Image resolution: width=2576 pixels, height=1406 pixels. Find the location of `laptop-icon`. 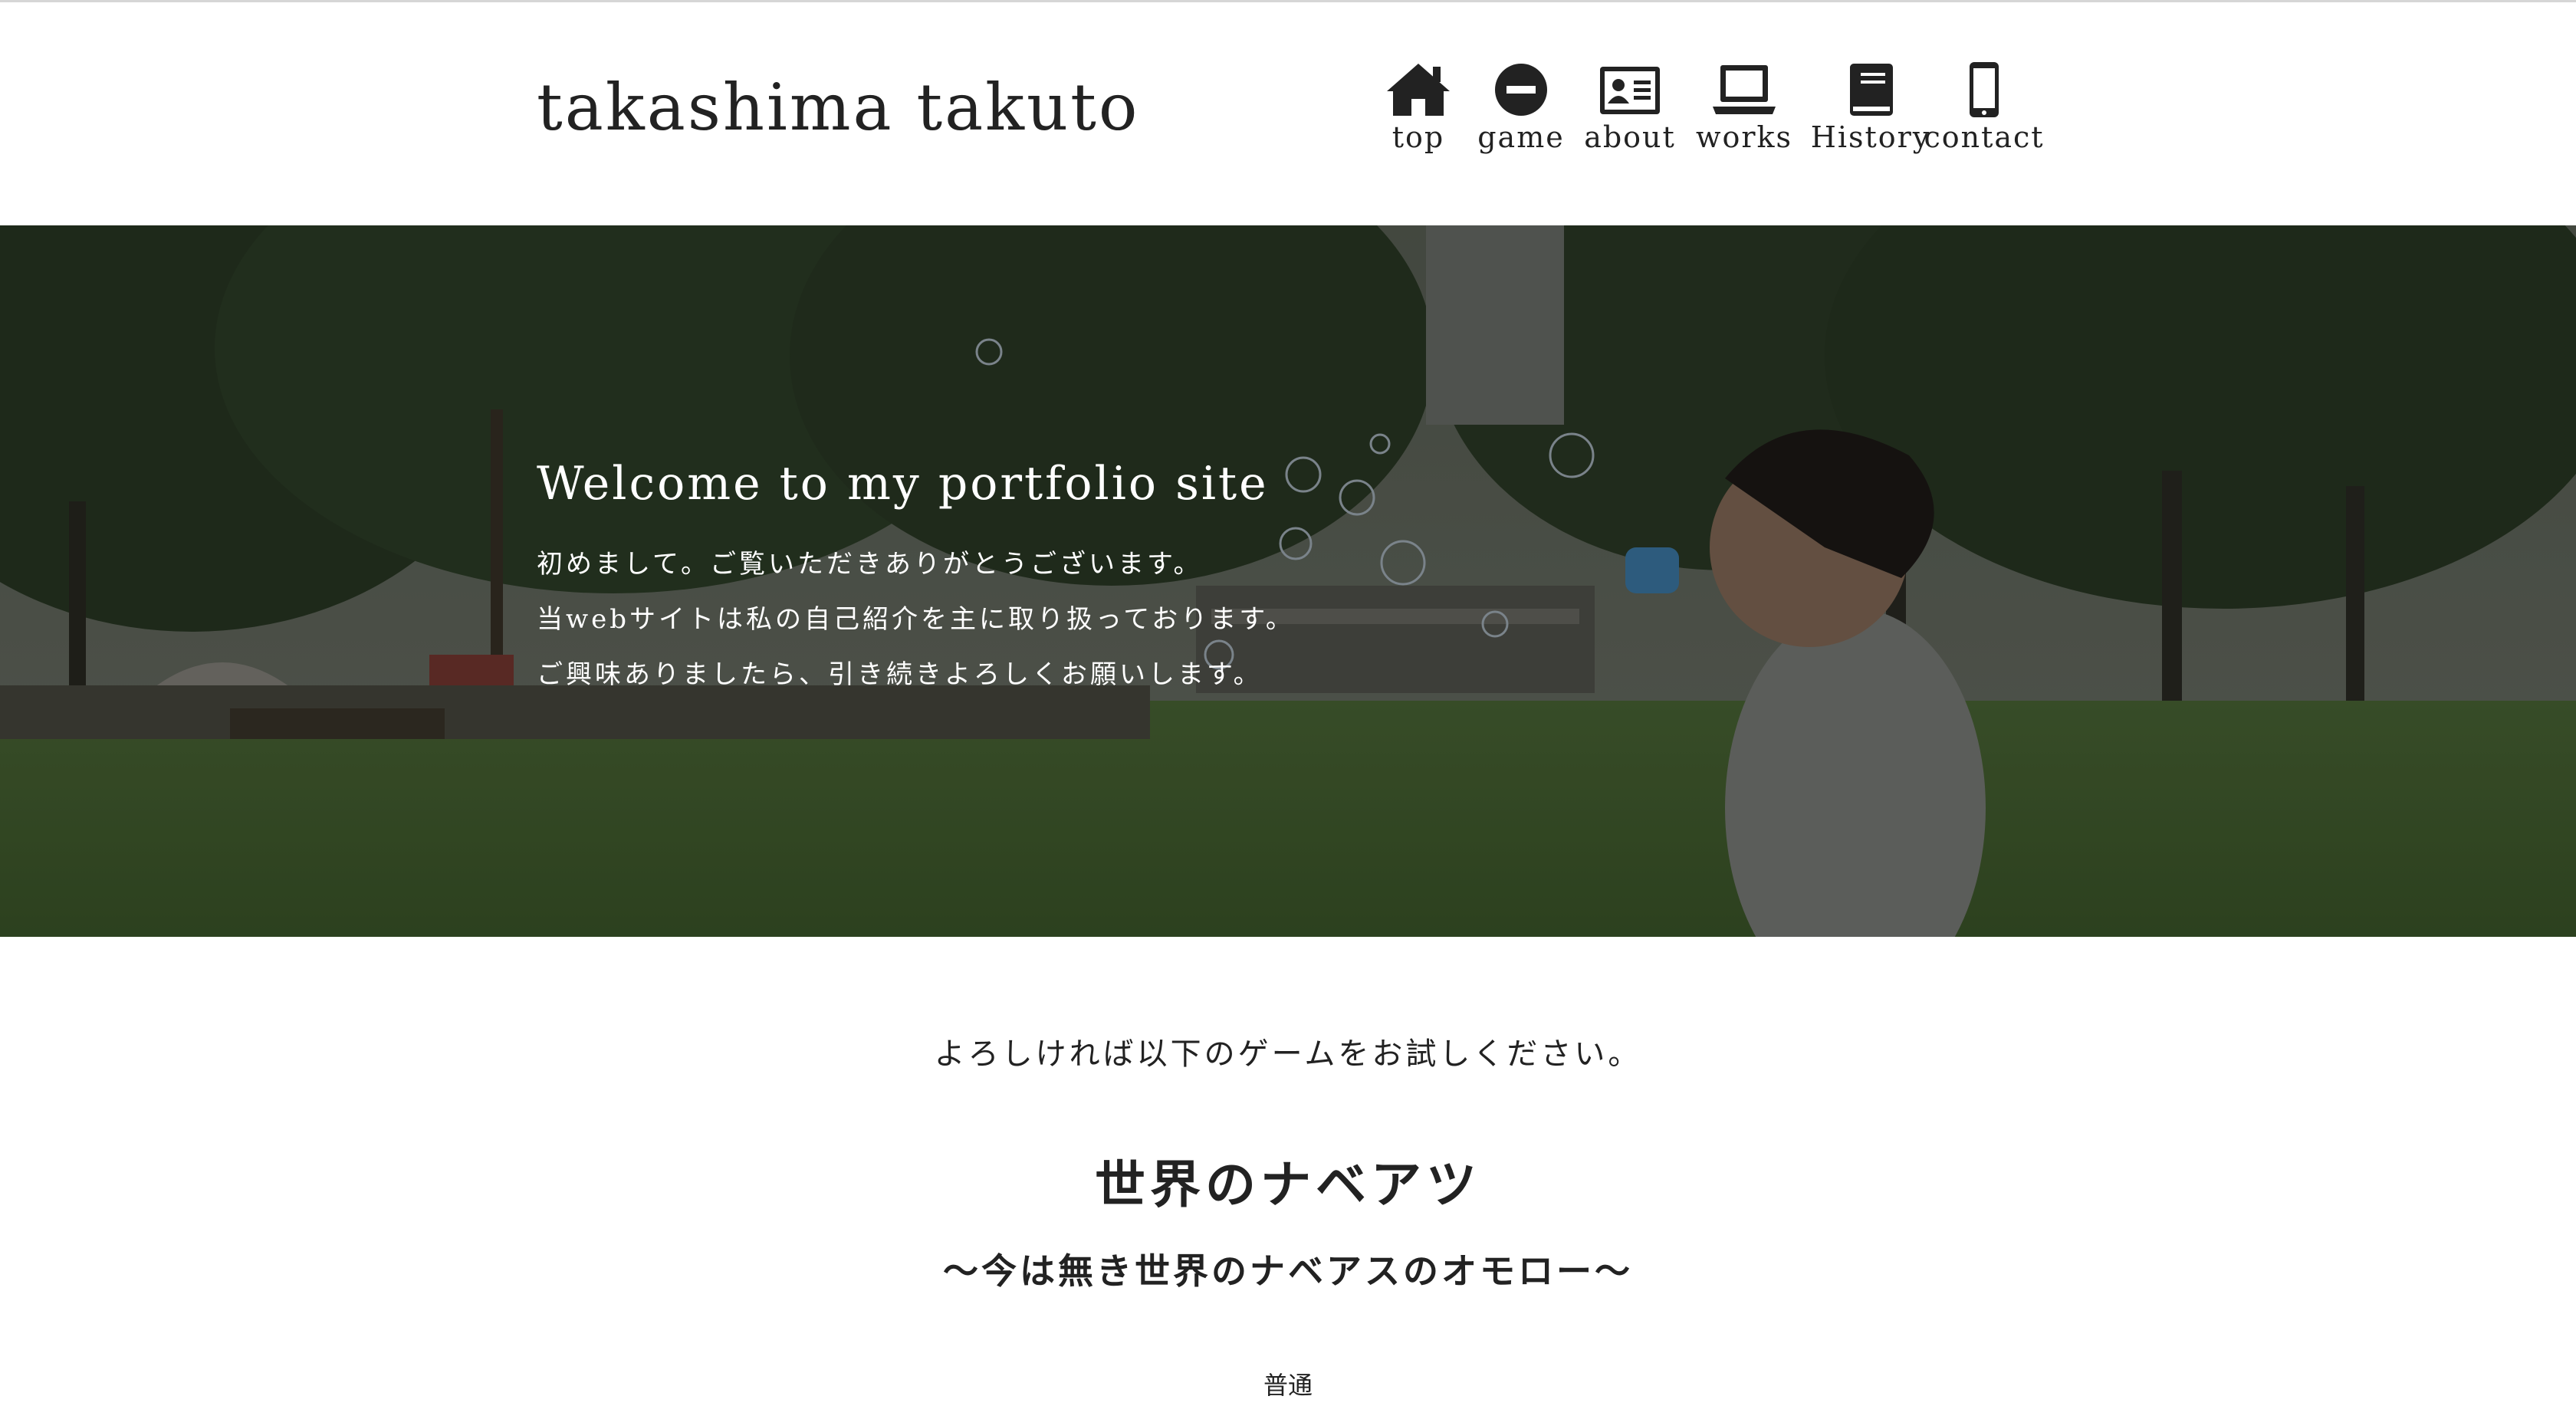

laptop-icon is located at coordinates (1744, 90).